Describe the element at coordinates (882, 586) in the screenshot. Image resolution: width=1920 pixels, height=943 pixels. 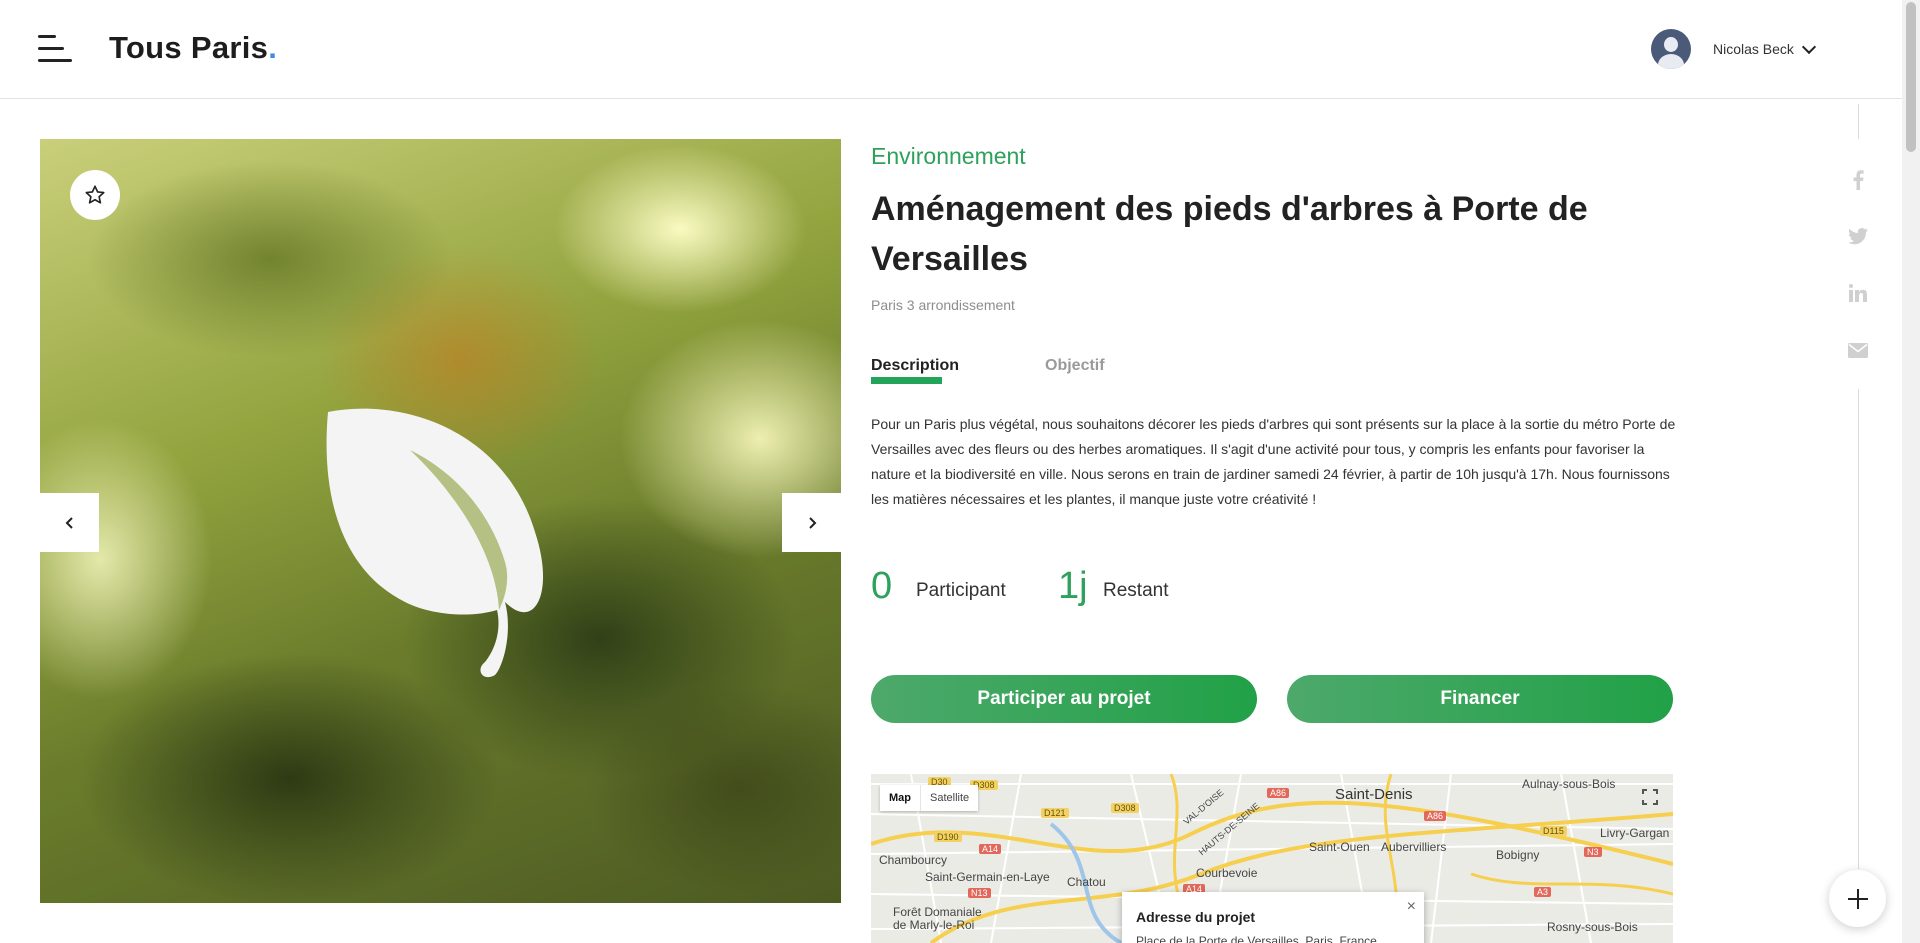
I see `participant-count: 0` at that location.